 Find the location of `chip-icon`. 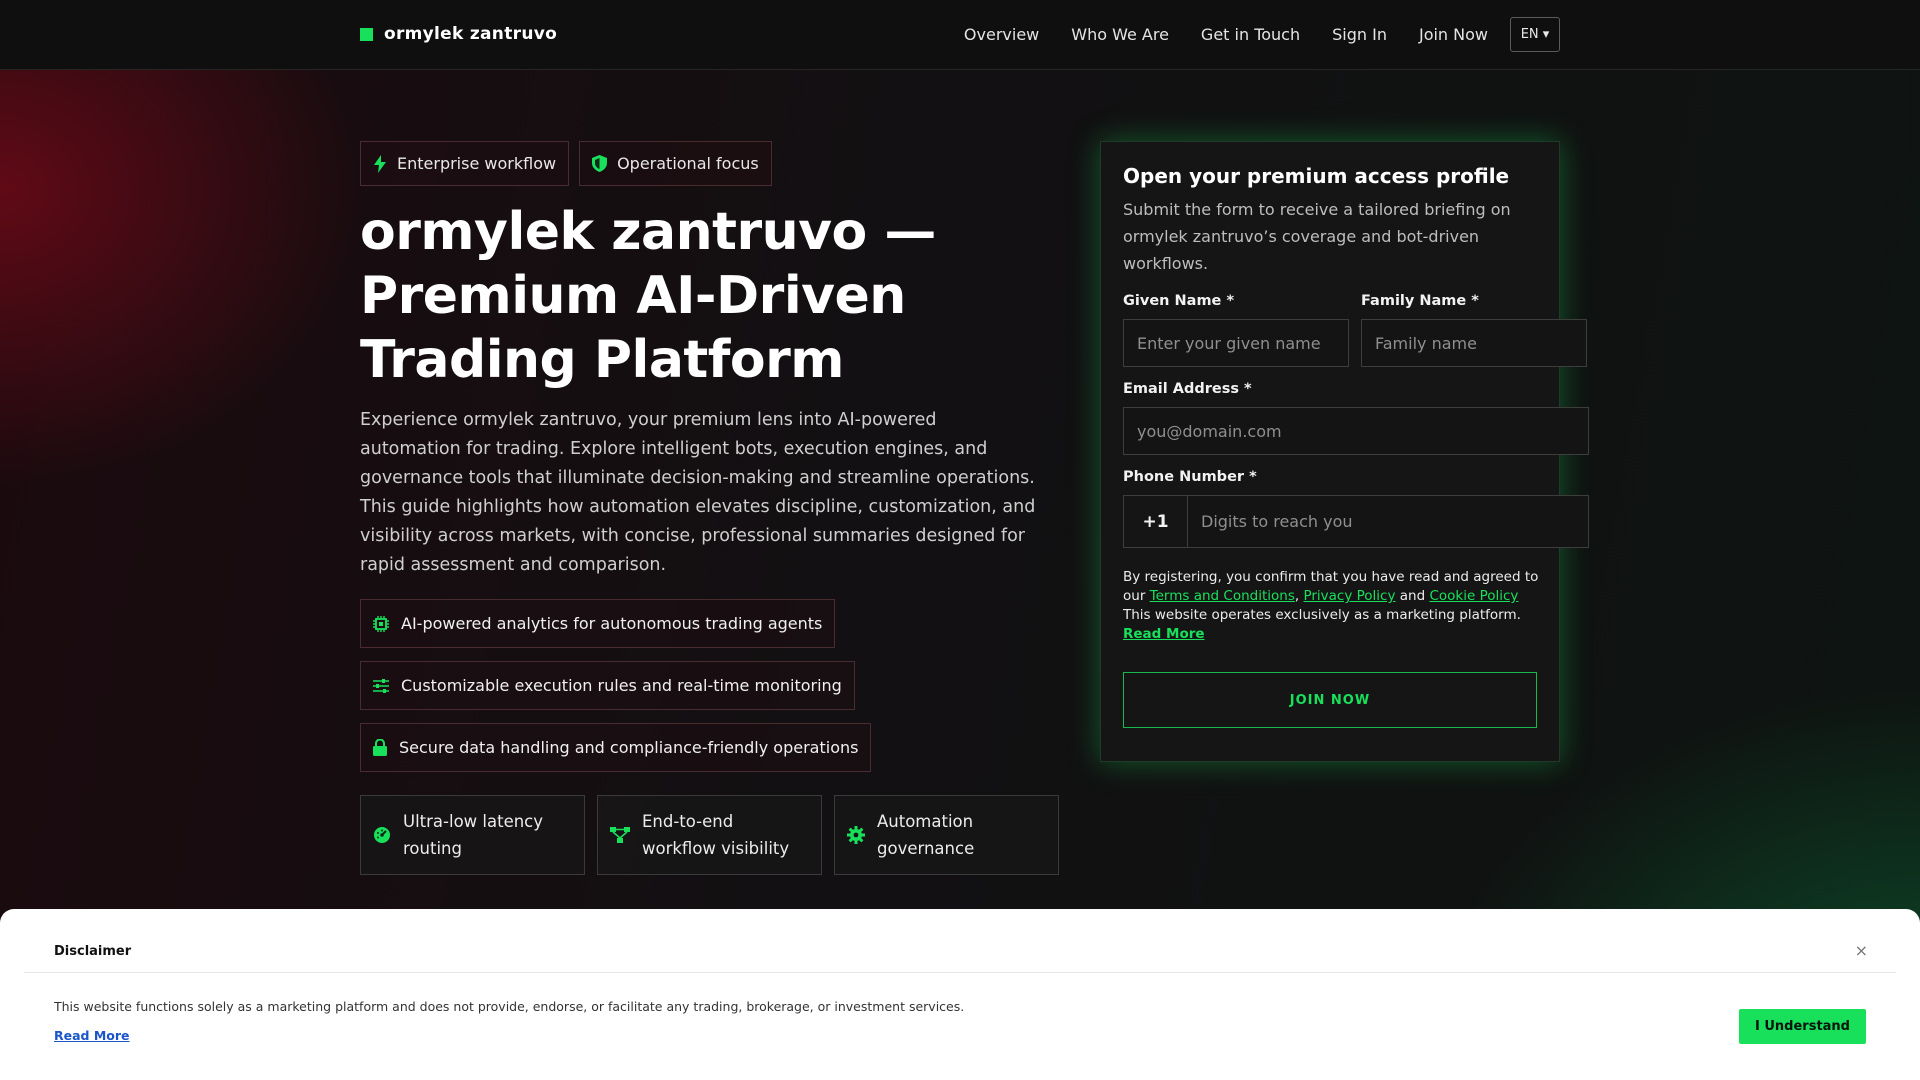

chip-icon is located at coordinates (381, 623).